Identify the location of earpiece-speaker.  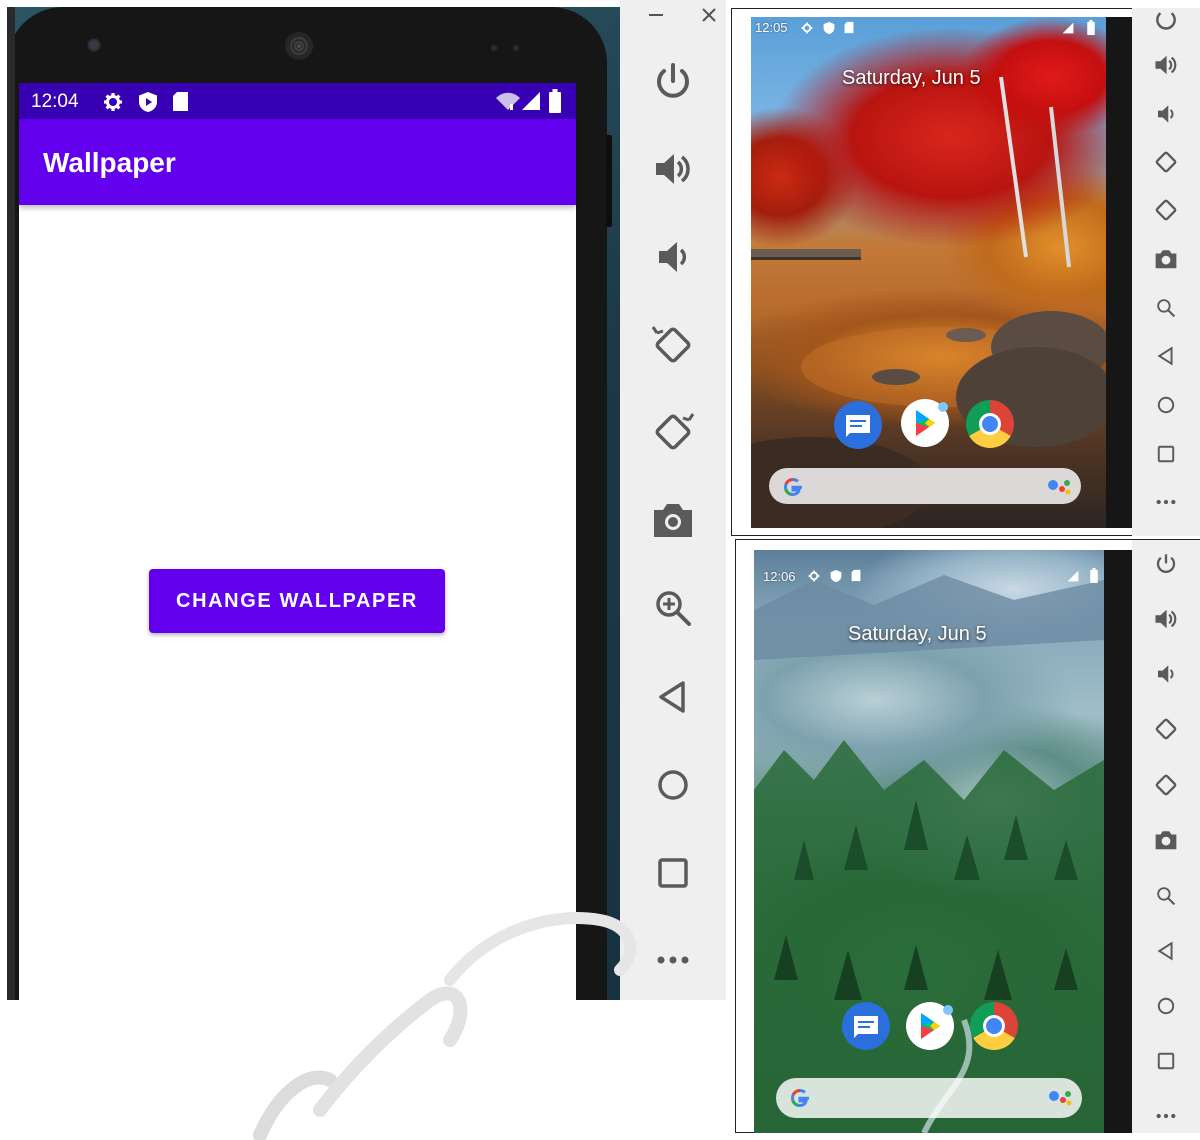
(299, 46).